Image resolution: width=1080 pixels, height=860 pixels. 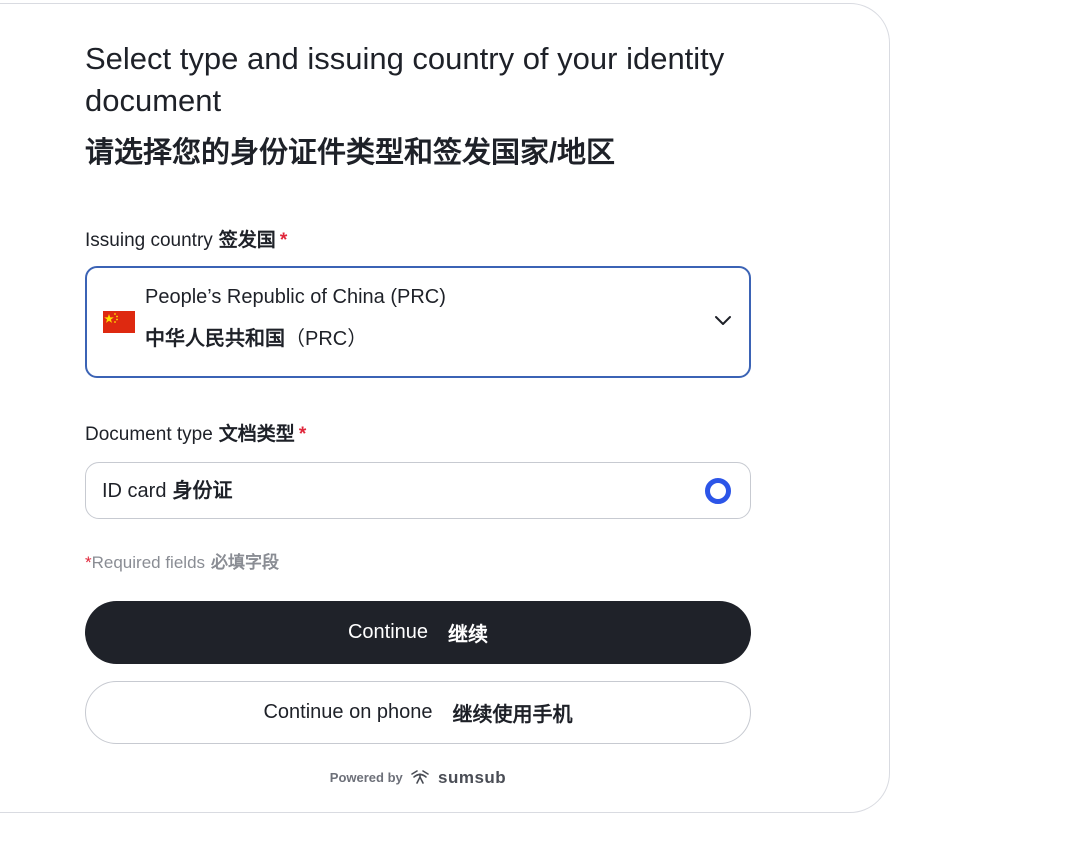 I want to click on continue-on-phone-label-en: Continue on phone, so click(x=348, y=712).